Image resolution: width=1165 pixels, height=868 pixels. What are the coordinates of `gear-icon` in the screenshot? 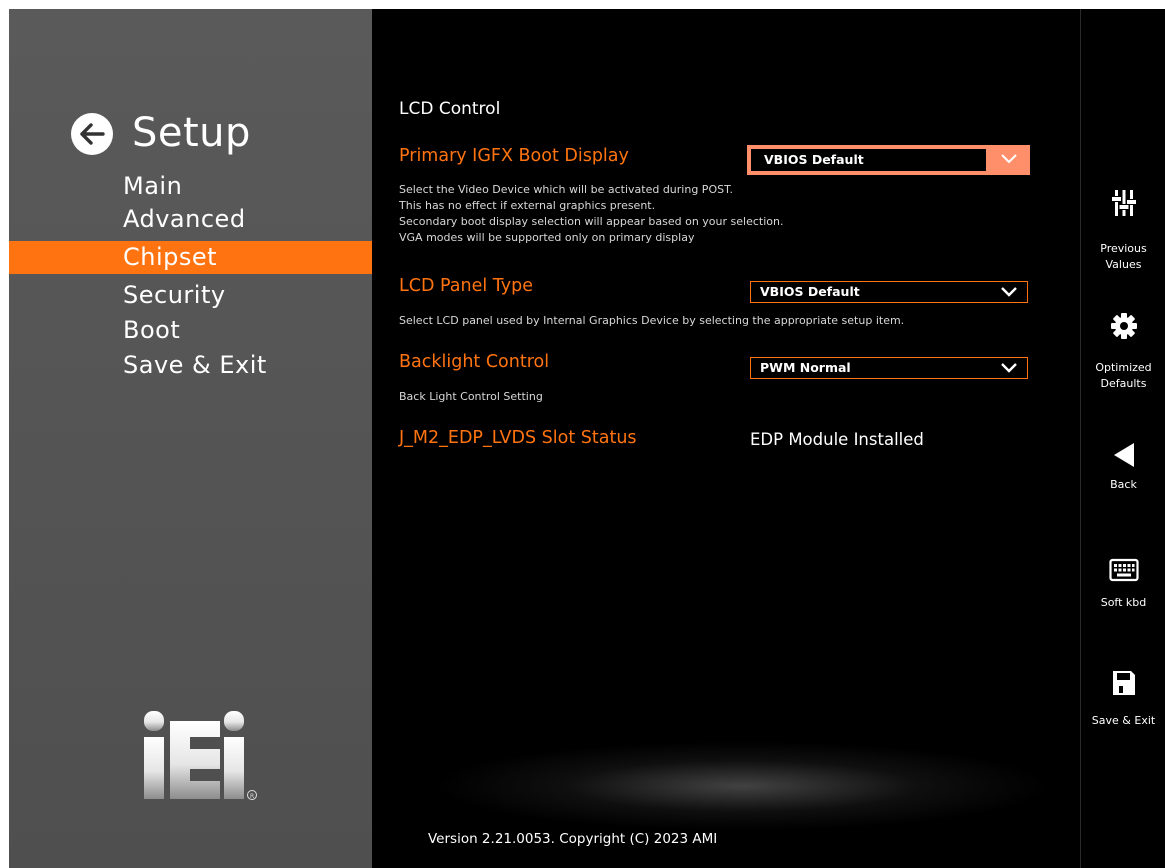 It's located at (1123, 330).